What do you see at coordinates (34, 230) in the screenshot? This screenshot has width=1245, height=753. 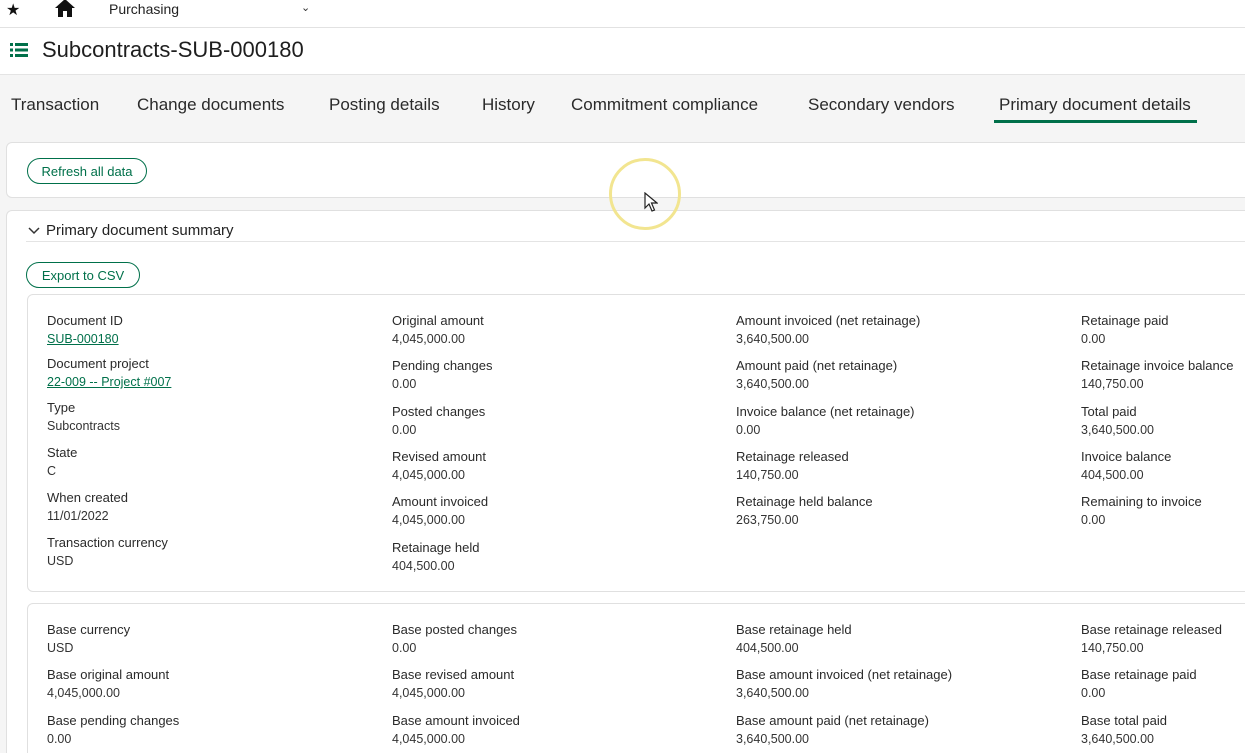 I see `chevron-down-icon` at bounding box center [34, 230].